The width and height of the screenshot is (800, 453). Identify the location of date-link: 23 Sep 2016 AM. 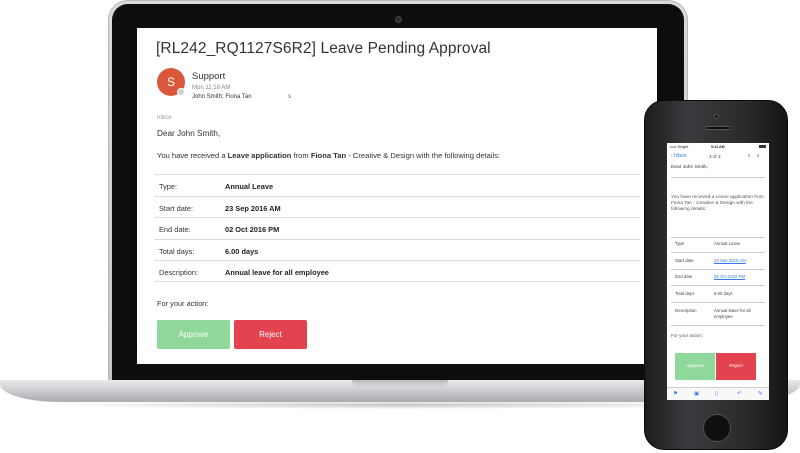
(738, 261).